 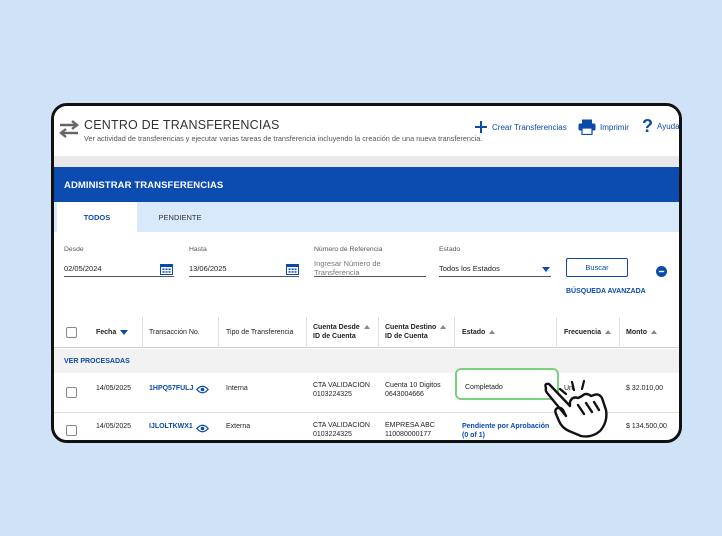 I want to click on admin-banner: ADMINISTRAR TRANSFERENCIAS, so click(x=366, y=184).